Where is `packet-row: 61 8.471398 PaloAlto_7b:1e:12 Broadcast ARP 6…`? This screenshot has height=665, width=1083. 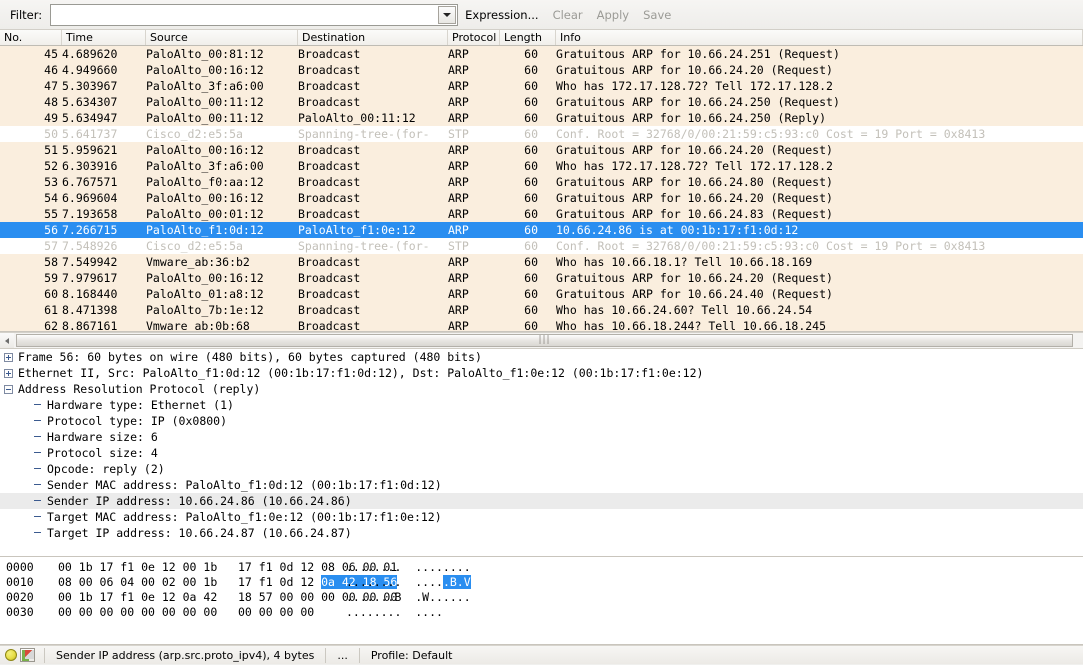 packet-row: 61 8.471398 PaloAlto_7b:1e:12 Broadcast ARP 6… is located at coordinates (541, 310).